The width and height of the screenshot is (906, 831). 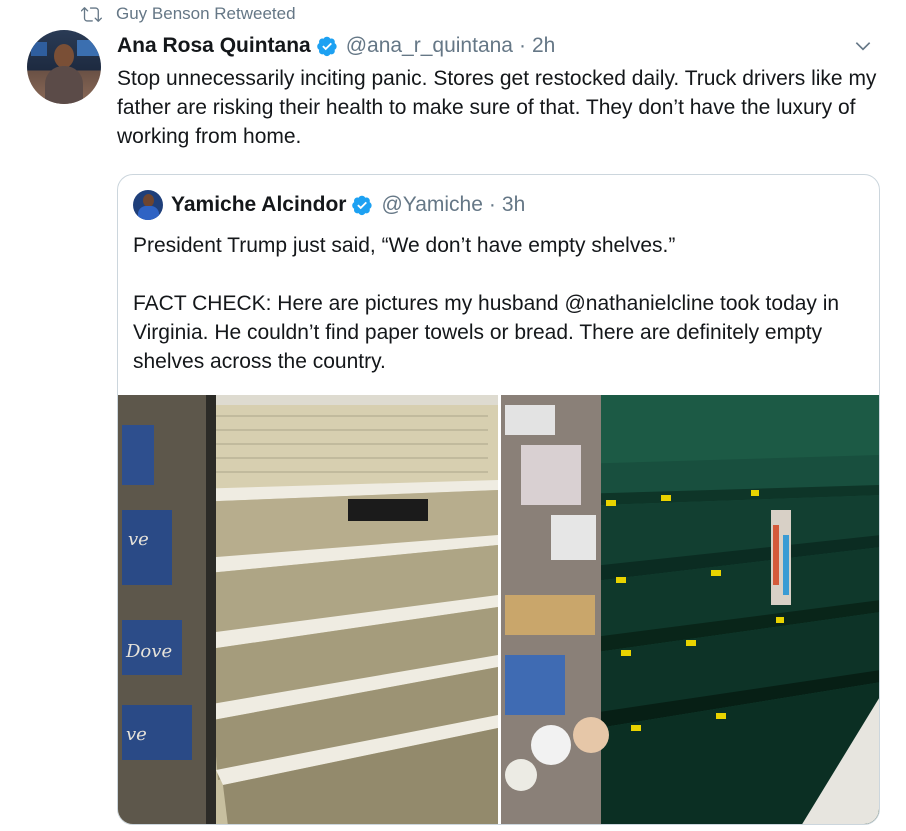 What do you see at coordinates (214, 46) in the screenshot?
I see `author-name: Ana Rosa Quintana` at bounding box center [214, 46].